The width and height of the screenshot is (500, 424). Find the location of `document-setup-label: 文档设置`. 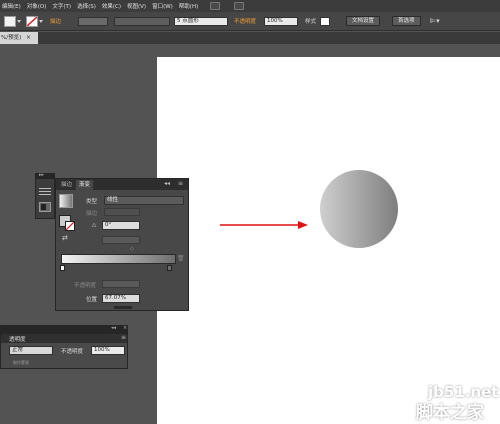

document-setup-label: 文档设置 is located at coordinates (363, 21).